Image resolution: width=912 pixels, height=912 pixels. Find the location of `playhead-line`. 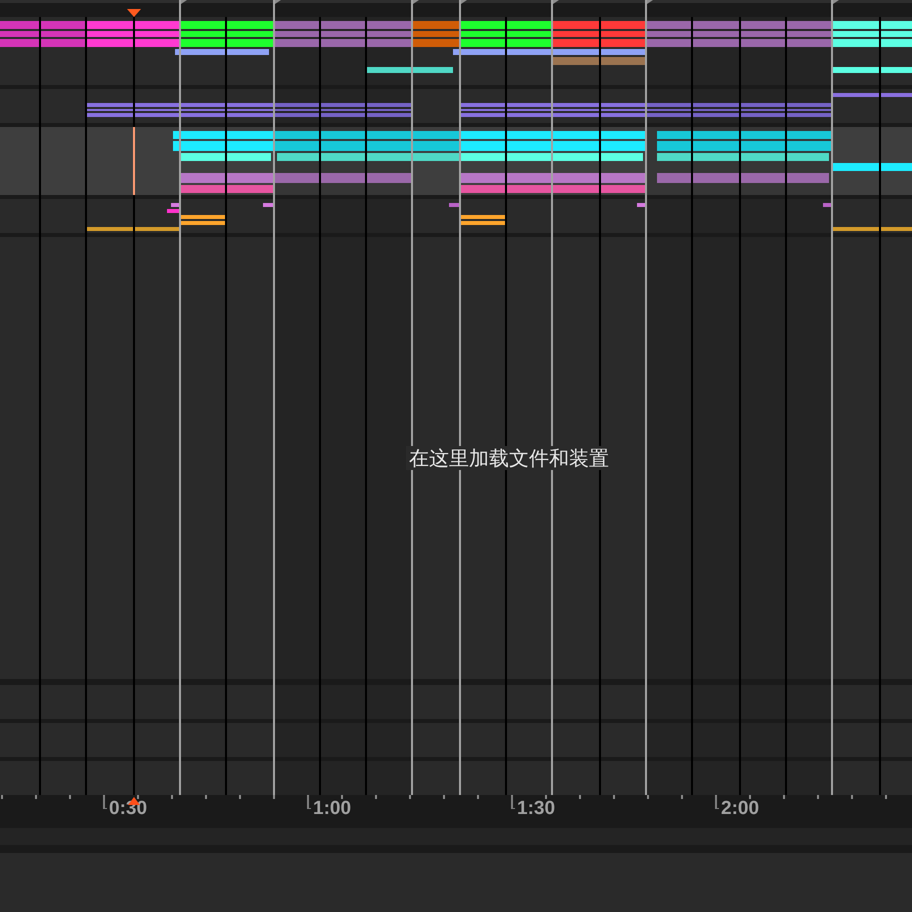

playhead-line is located at coordinates (134, 161).